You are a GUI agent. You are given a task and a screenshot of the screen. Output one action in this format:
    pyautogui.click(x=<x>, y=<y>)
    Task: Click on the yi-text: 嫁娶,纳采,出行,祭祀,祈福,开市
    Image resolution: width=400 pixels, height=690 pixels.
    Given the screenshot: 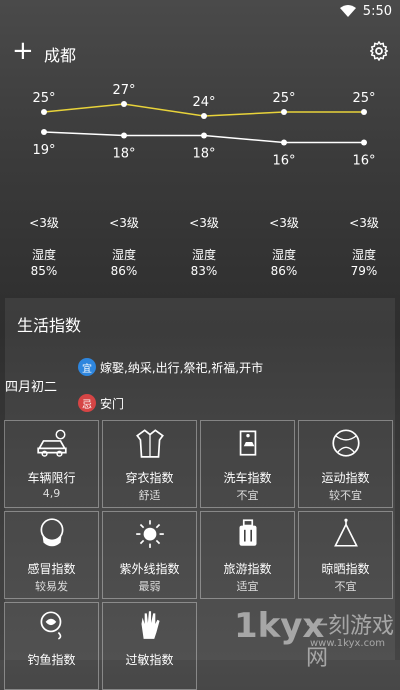 What is the action you would take?
    pyautogui.click(x=182, y=367)
    